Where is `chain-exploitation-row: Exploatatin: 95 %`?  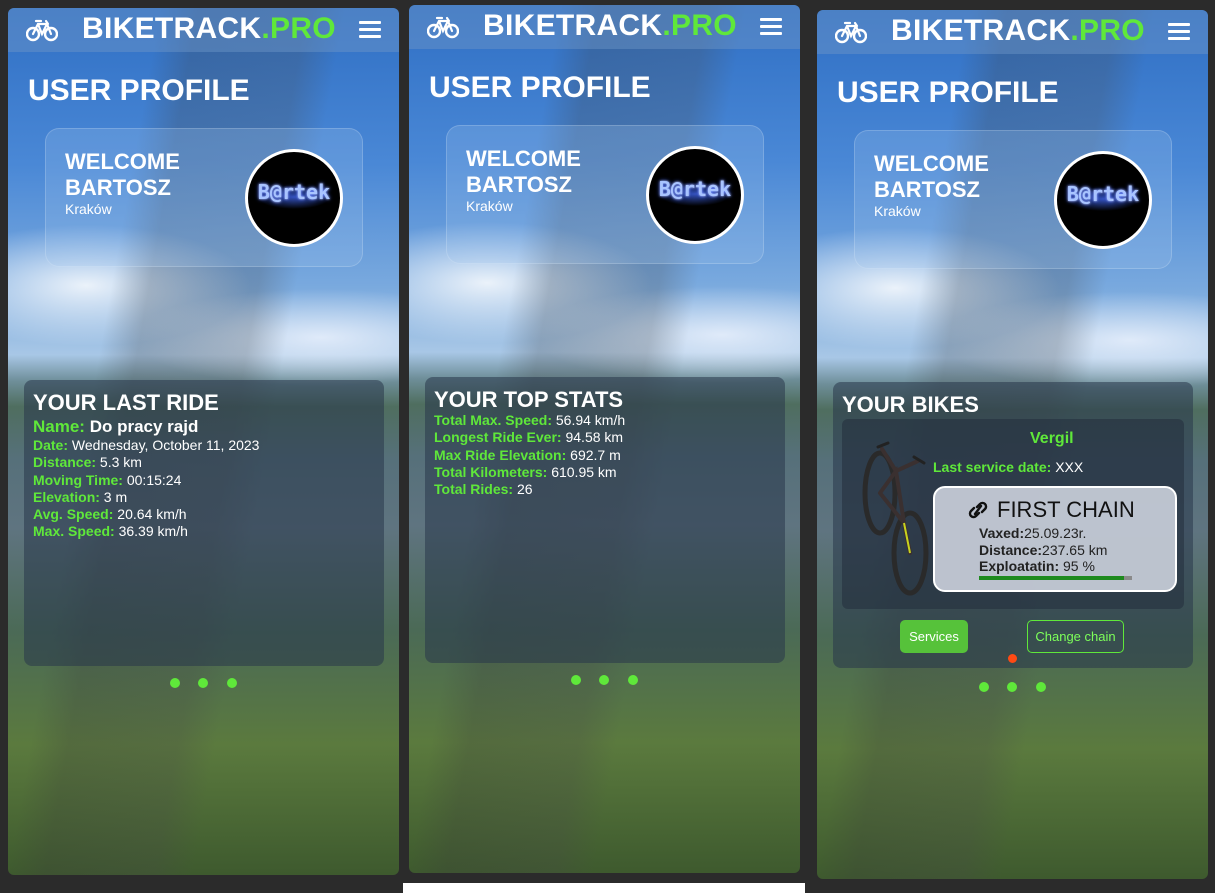 chain-exploitation-row: Exploatatin: 95 % is located at coordinates (1037, 566).